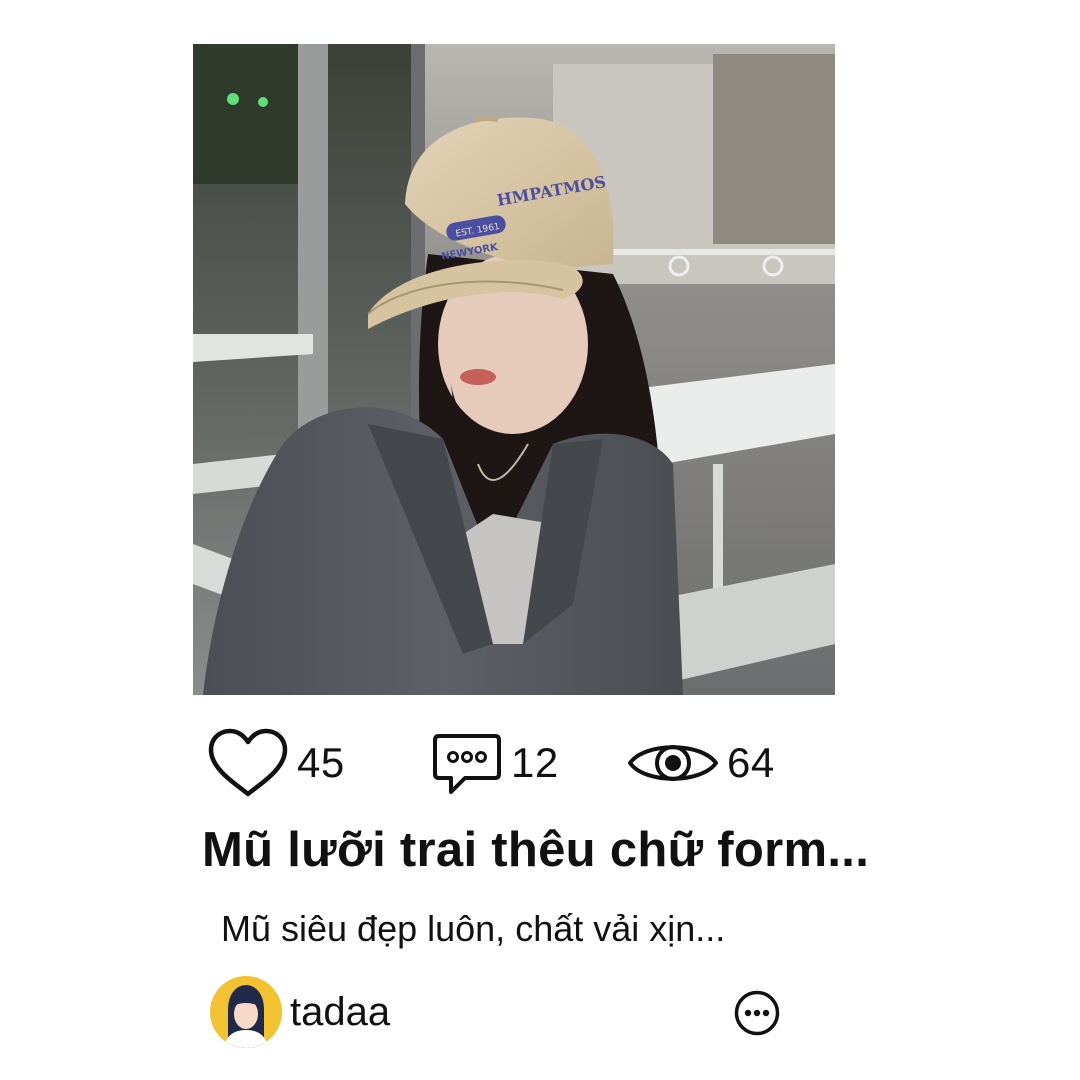 The width and height of the screenshot is (1080, 1080). I want to click on author-profile: tadaa, so click(300, 1012).